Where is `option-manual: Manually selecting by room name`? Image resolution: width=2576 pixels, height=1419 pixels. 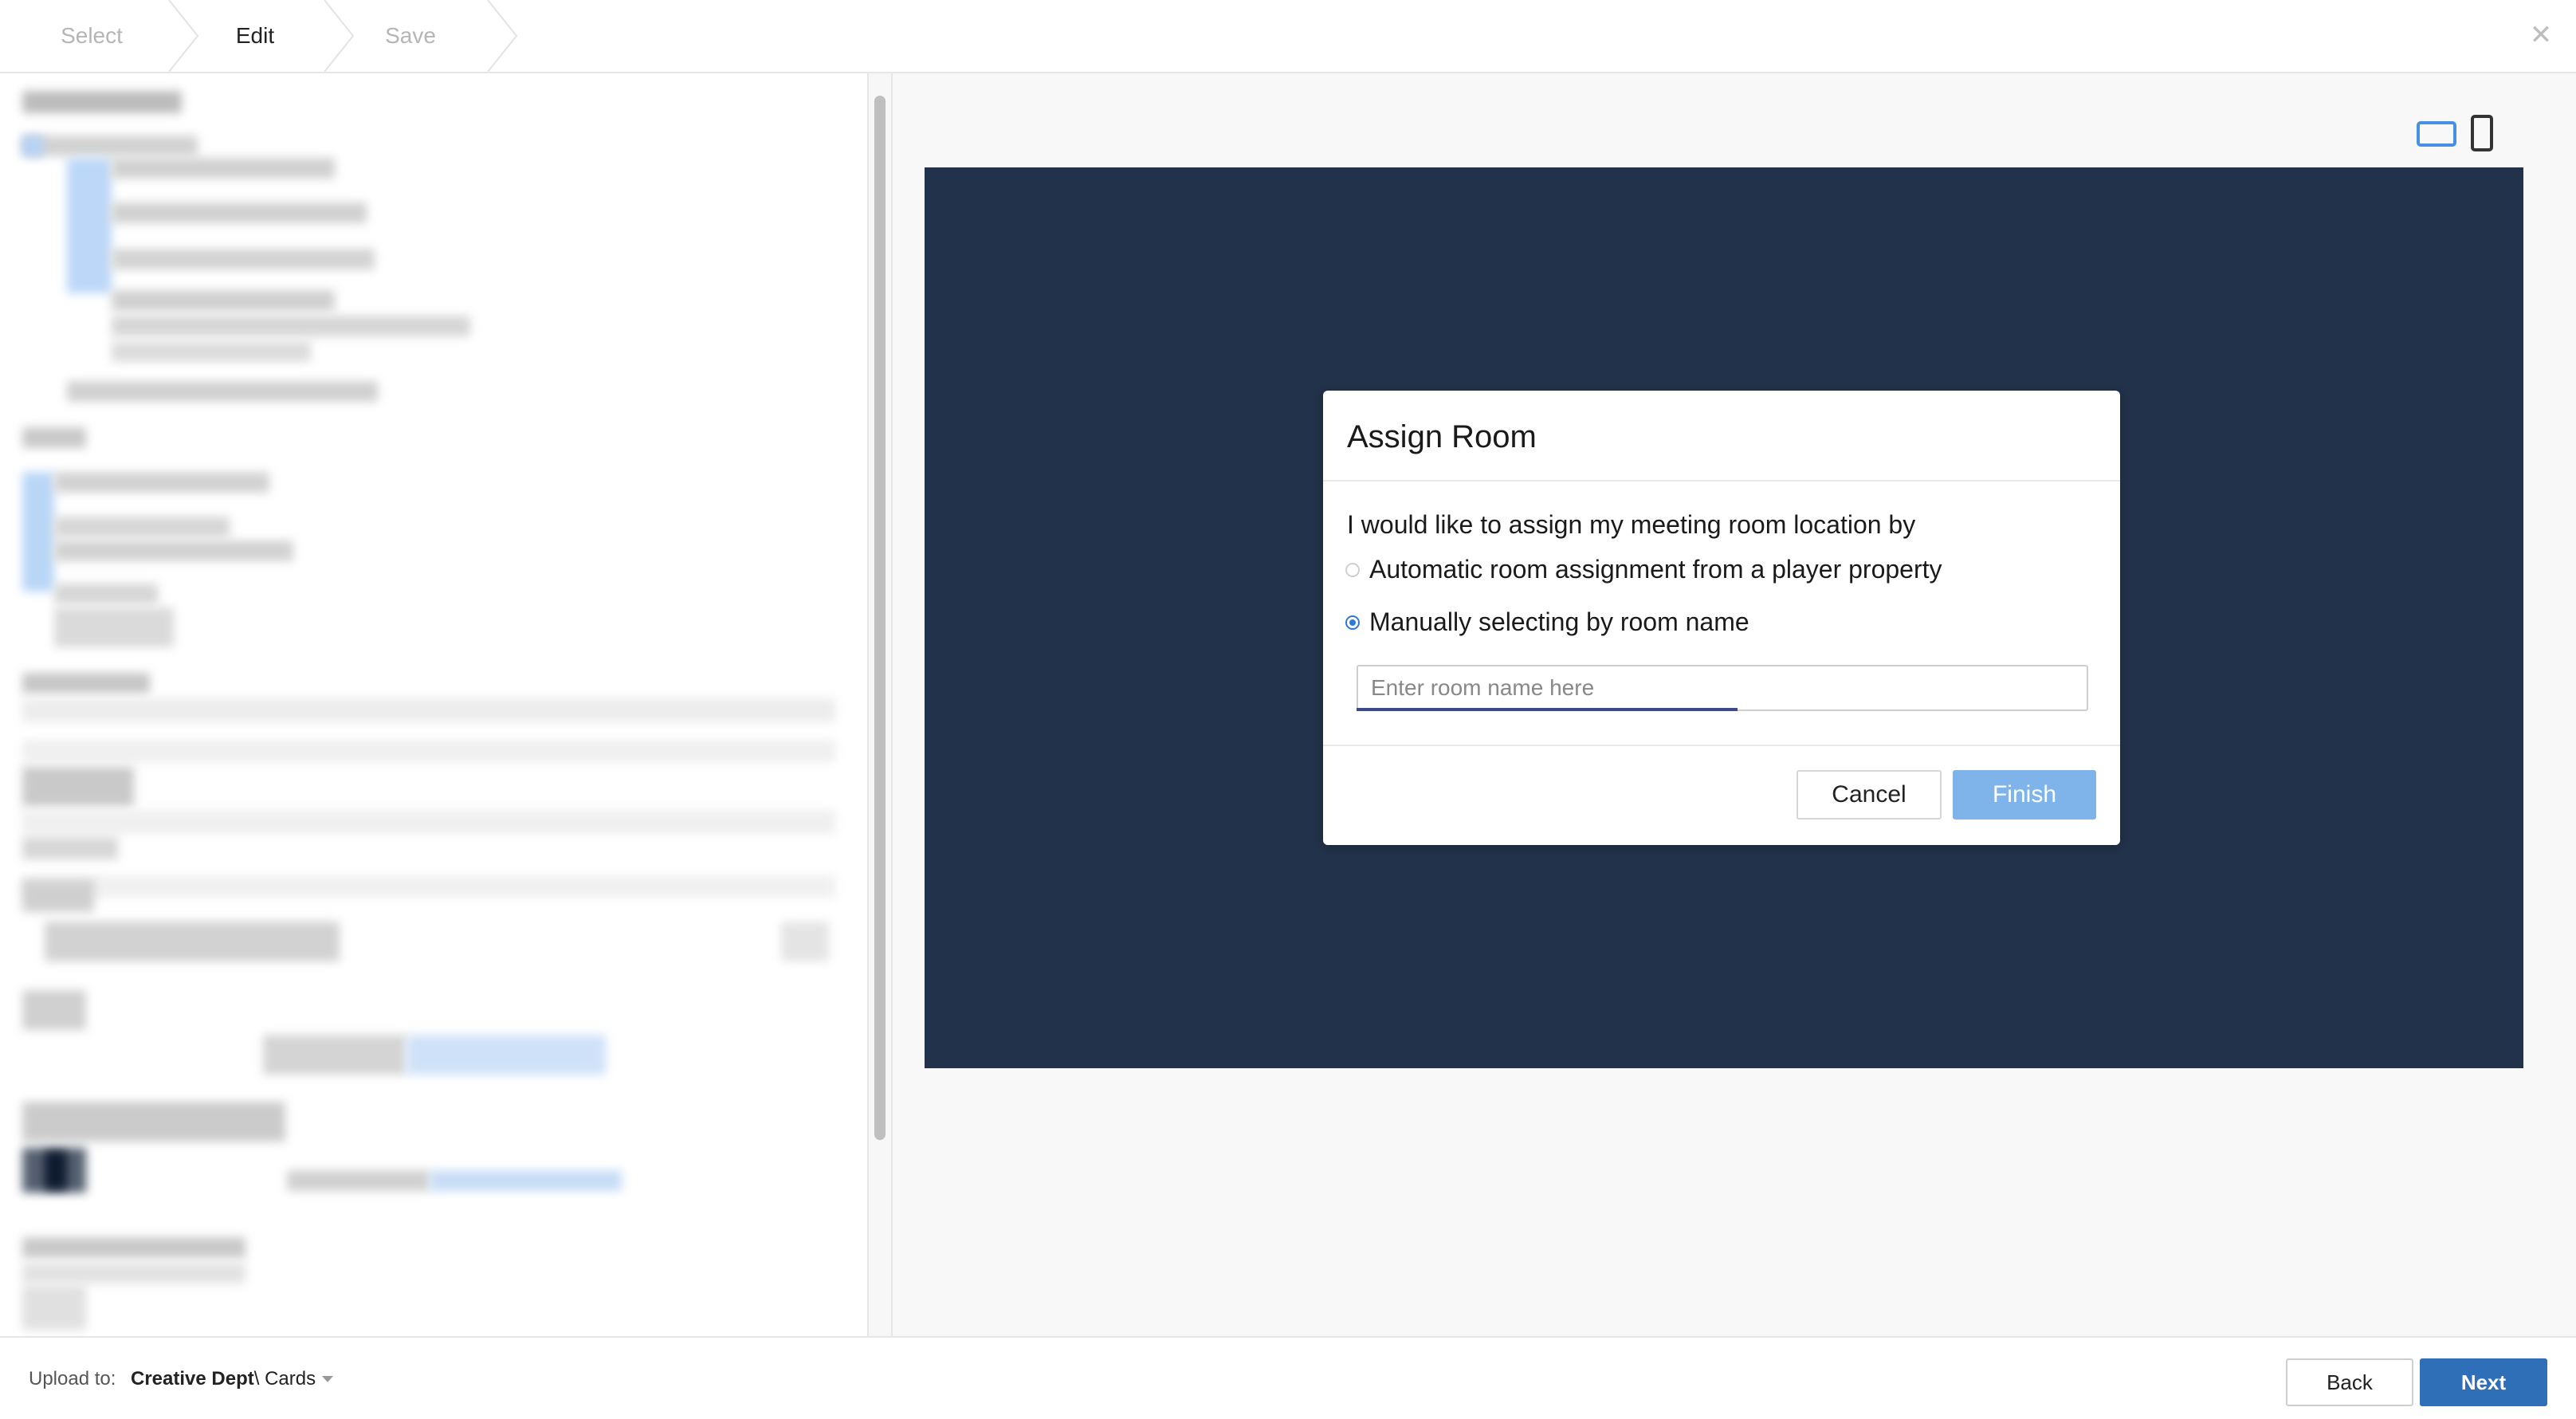 option-manual: Manually selecting by room name is located at coordinates (1547, 622).